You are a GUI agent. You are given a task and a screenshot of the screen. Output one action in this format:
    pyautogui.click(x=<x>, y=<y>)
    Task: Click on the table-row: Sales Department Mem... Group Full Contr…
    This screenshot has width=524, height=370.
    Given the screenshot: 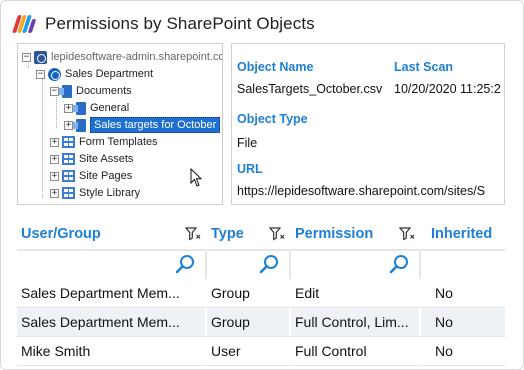 What is the action you would take?
    pyautogui.click(x=261, y=322)
    